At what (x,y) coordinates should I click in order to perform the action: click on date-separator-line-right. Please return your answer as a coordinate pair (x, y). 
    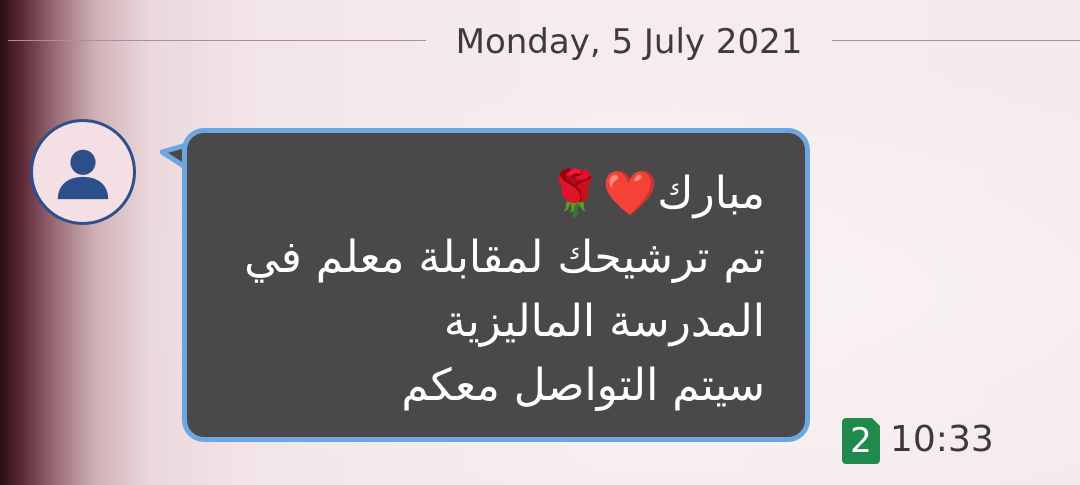
    Looking at the image, I should click on (956, 40).